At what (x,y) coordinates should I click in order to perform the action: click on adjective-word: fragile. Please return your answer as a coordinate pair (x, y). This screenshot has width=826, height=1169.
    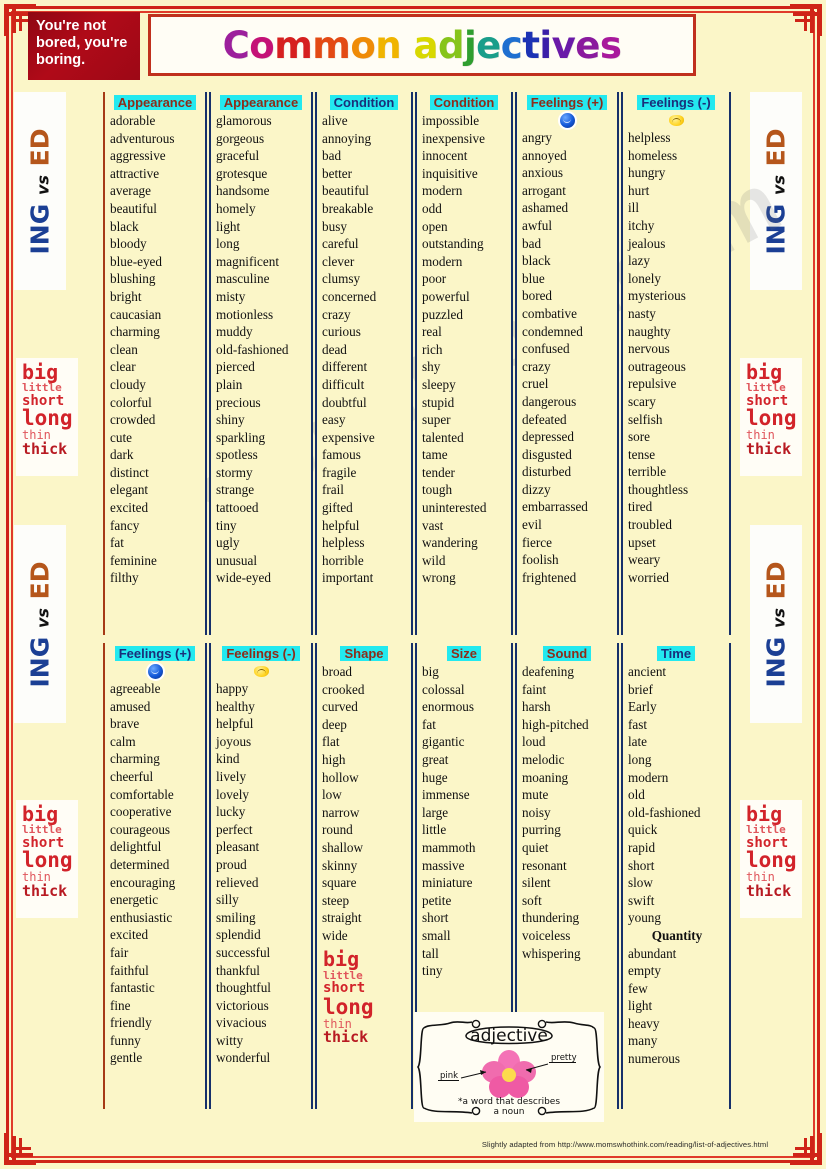
    Looking at the image, I should click on (339, 472).